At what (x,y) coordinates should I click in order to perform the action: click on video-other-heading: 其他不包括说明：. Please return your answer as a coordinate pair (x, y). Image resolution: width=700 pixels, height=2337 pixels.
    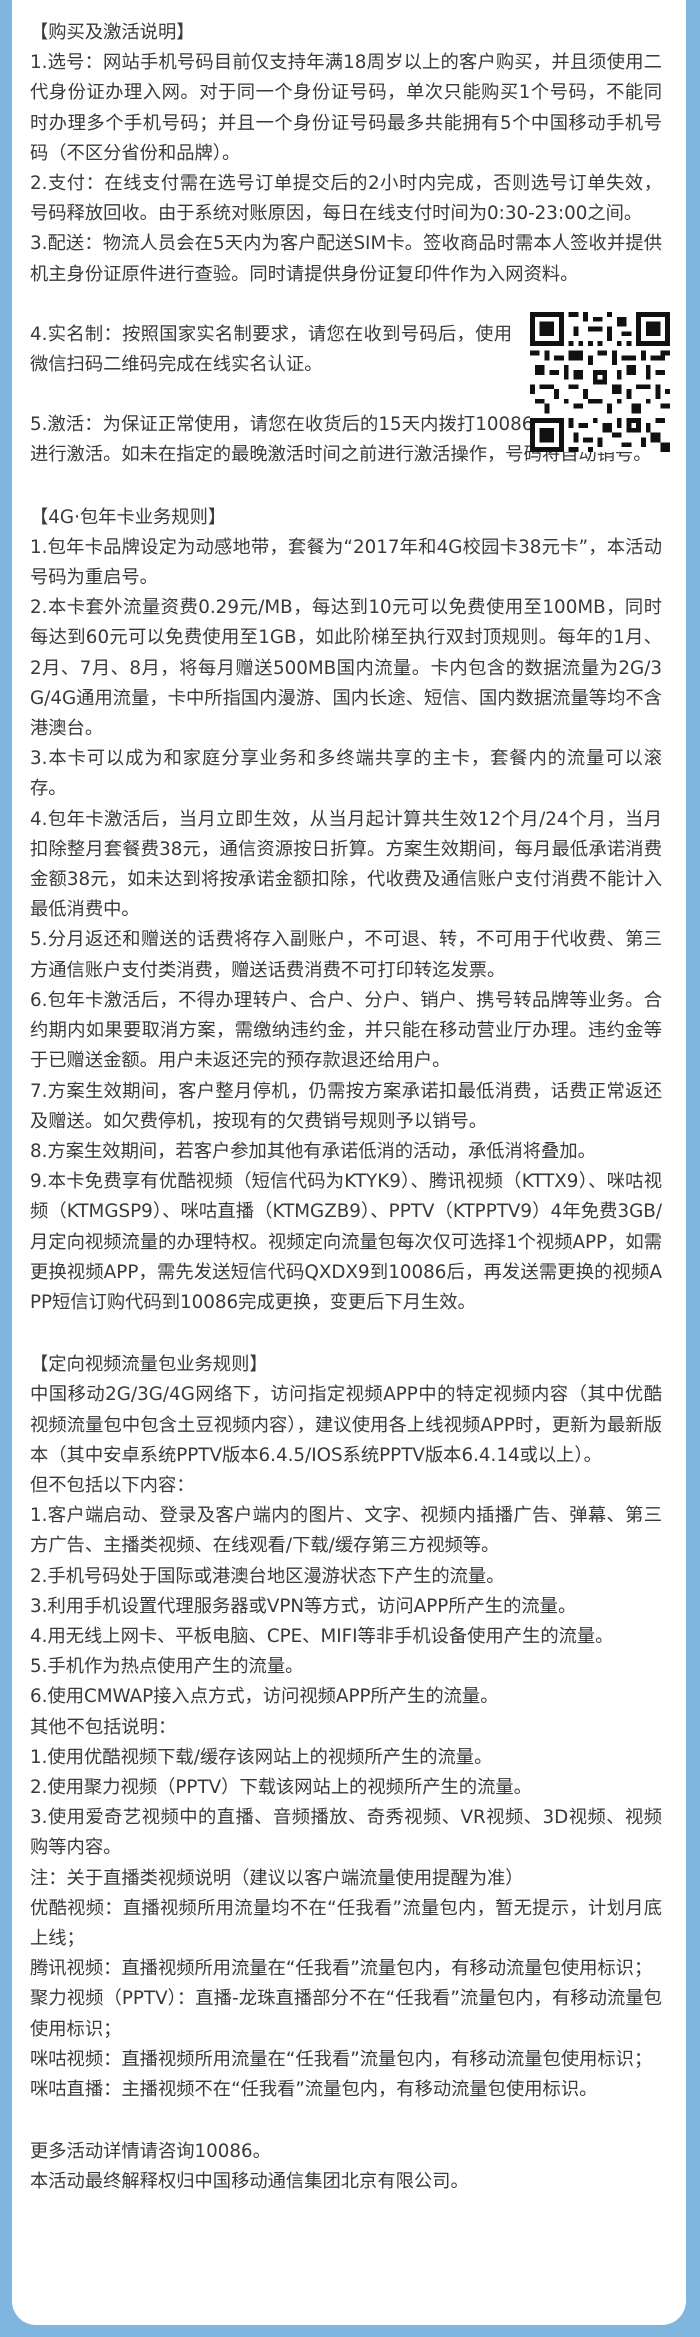
    Looking at the image, I should click on (103, 1727).